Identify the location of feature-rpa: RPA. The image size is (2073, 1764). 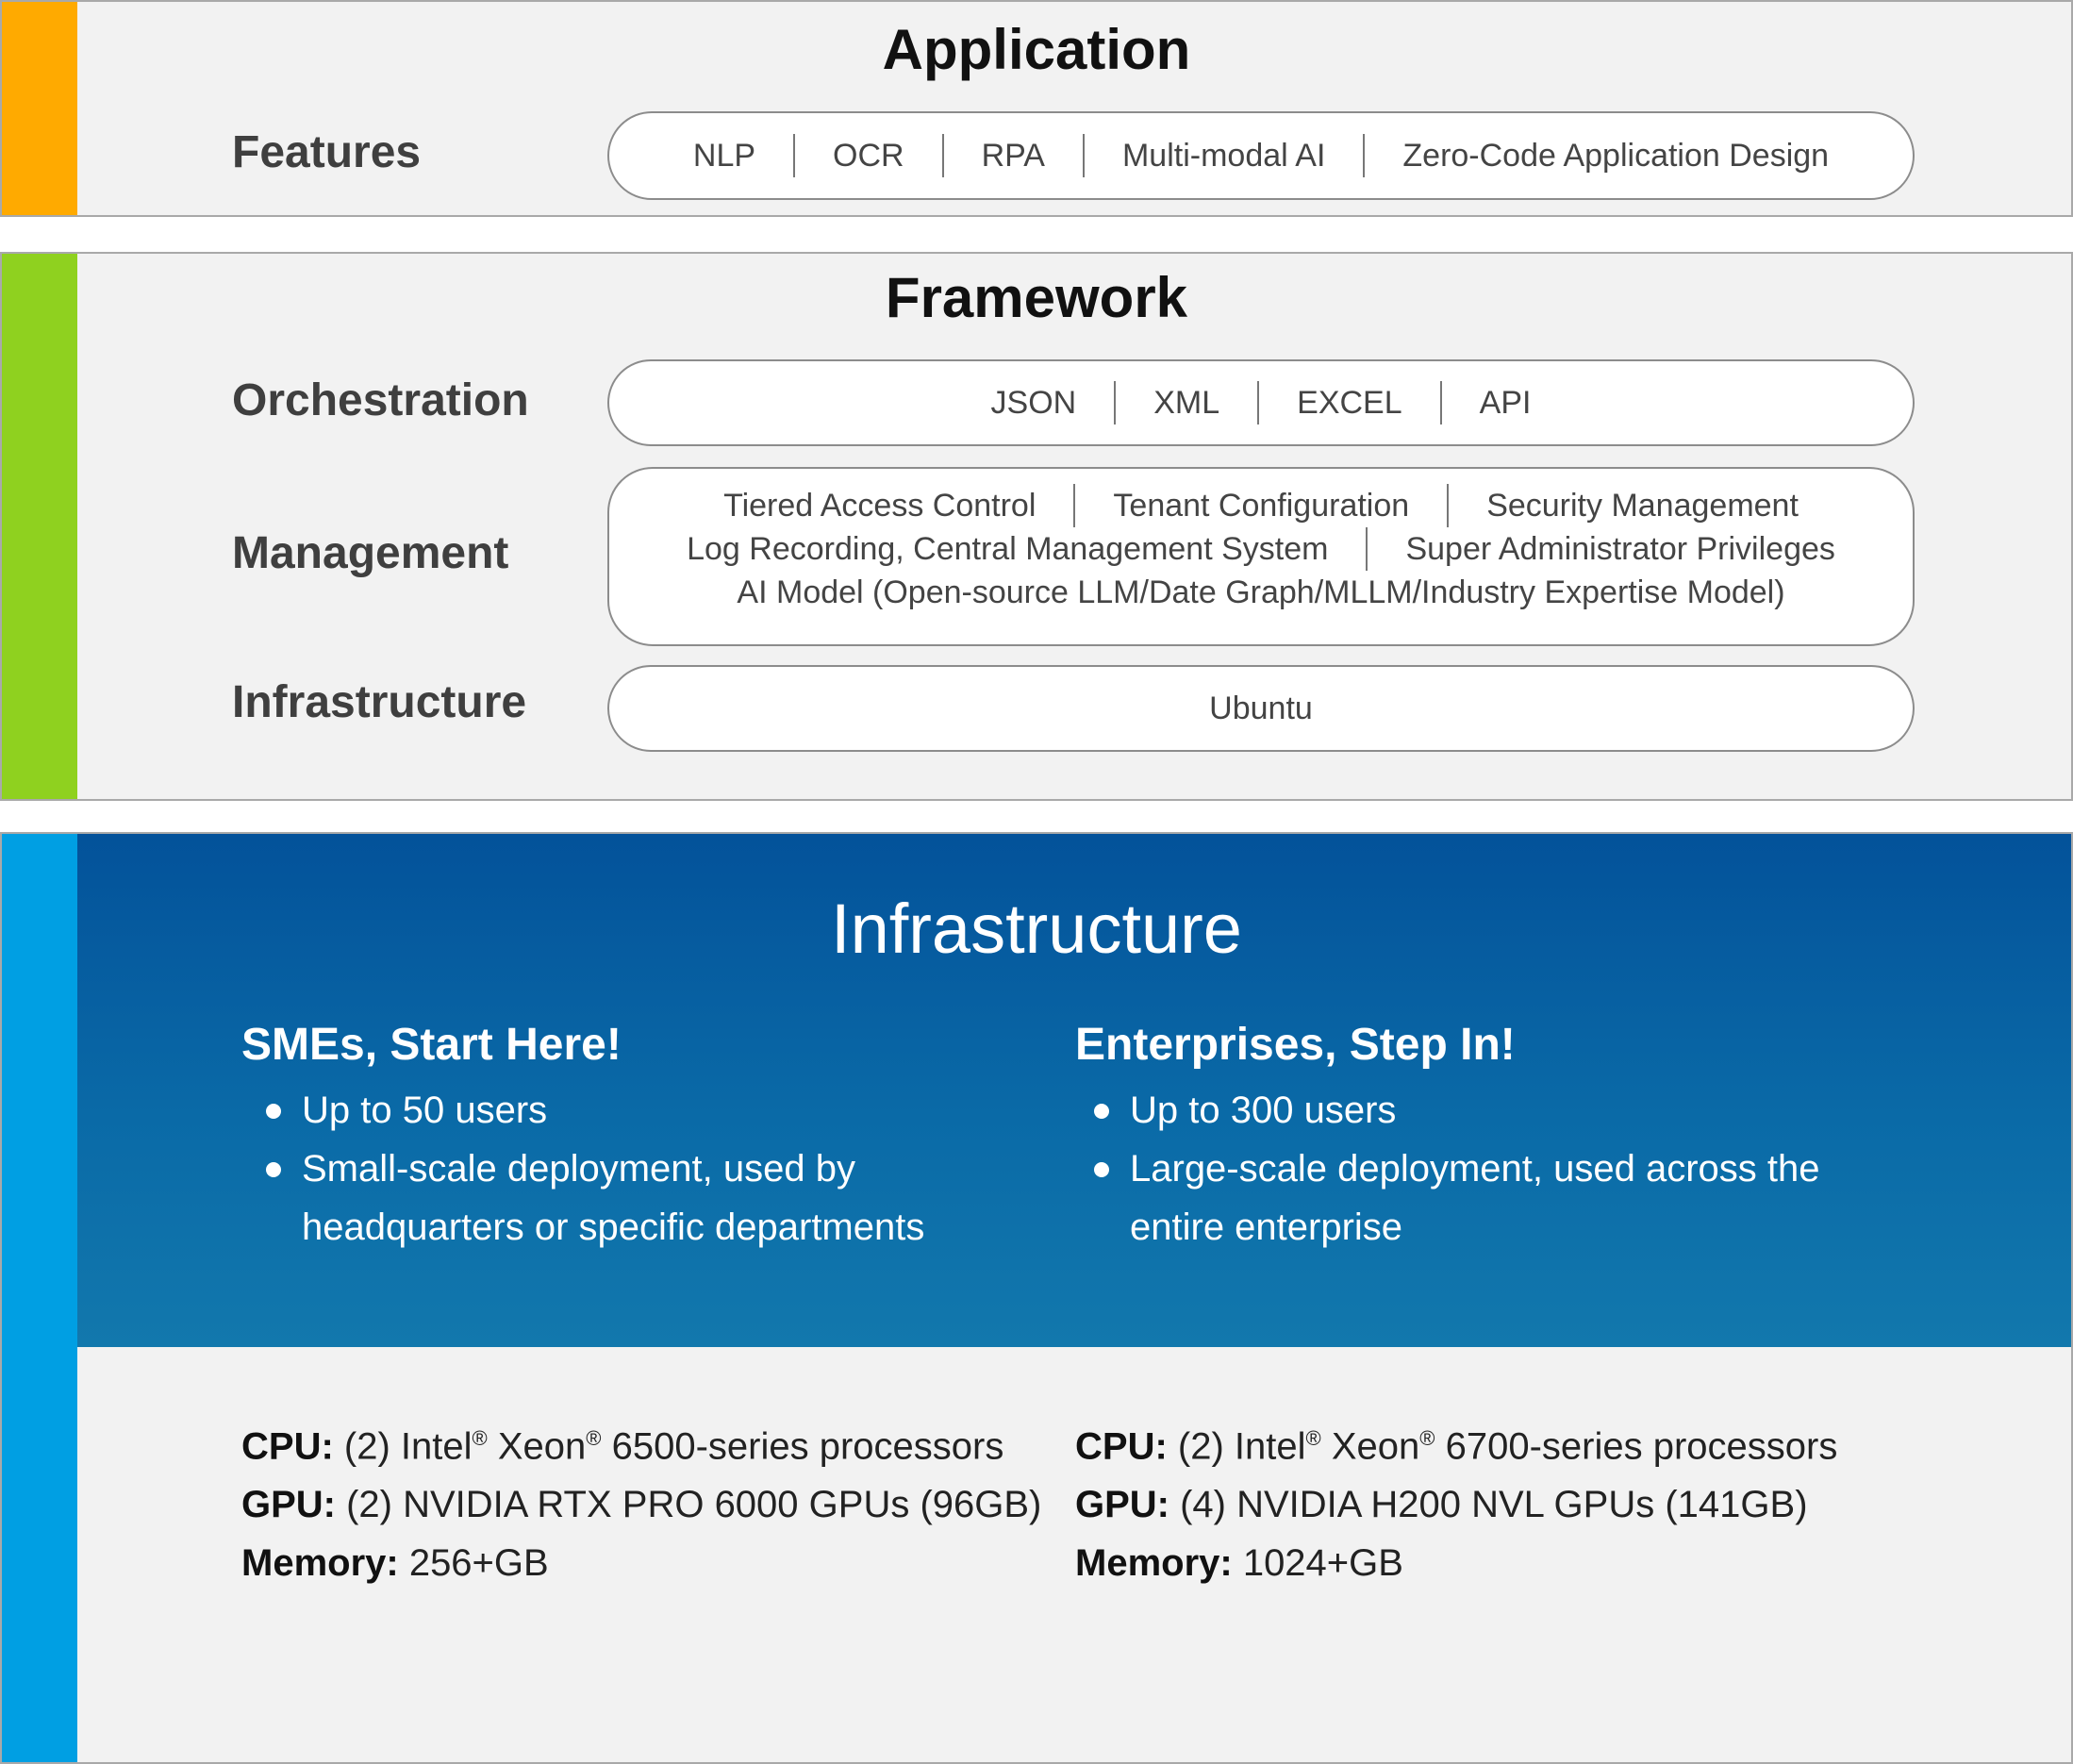
(1013, 155).